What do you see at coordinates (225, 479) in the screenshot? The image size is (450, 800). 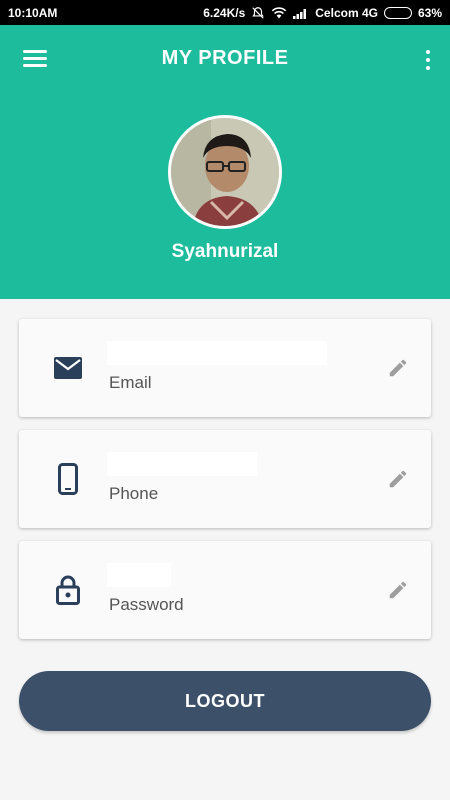 I see `phone-card: Phone` at bounding box center [225, 479].